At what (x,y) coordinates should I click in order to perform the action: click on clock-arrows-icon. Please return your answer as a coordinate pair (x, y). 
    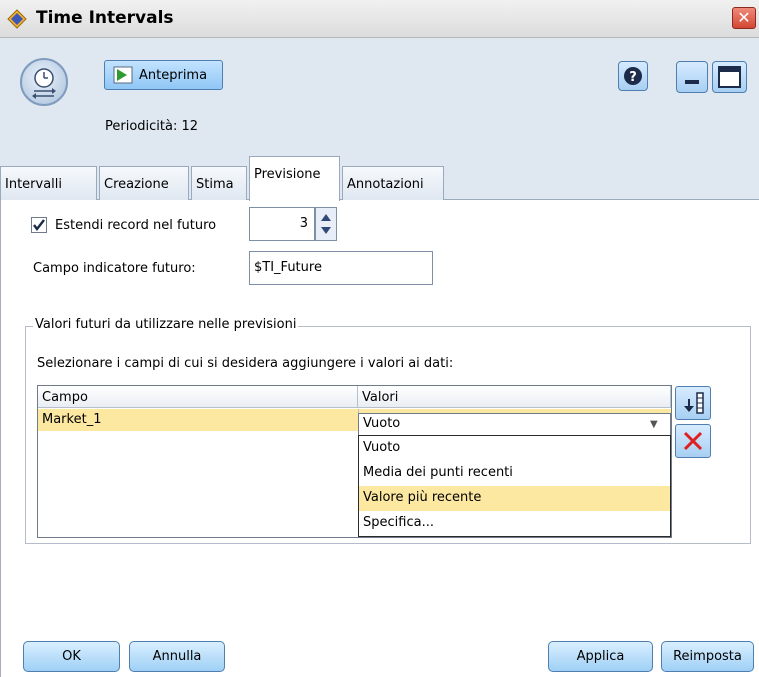
    Looking at the image, I should click on (44, 82).